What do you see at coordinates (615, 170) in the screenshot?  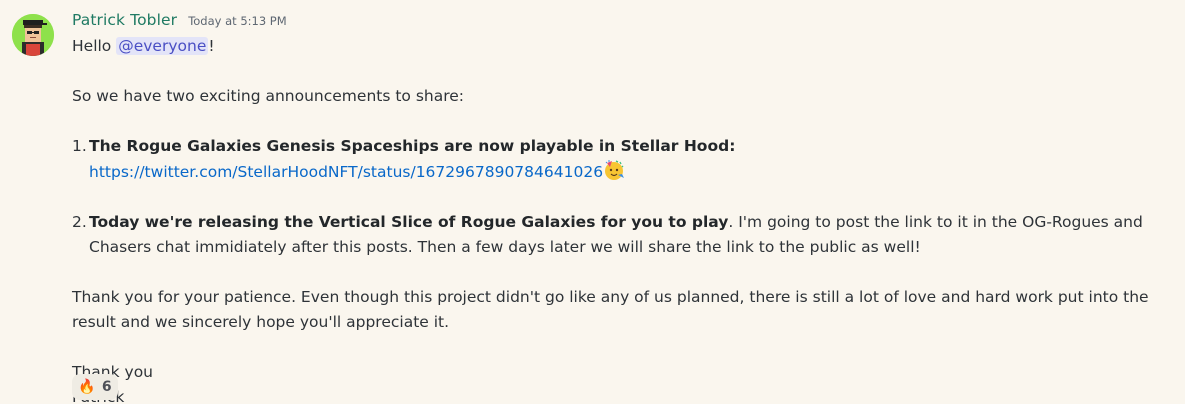 I see `party-face-icon` at bounding box center [615, 170].